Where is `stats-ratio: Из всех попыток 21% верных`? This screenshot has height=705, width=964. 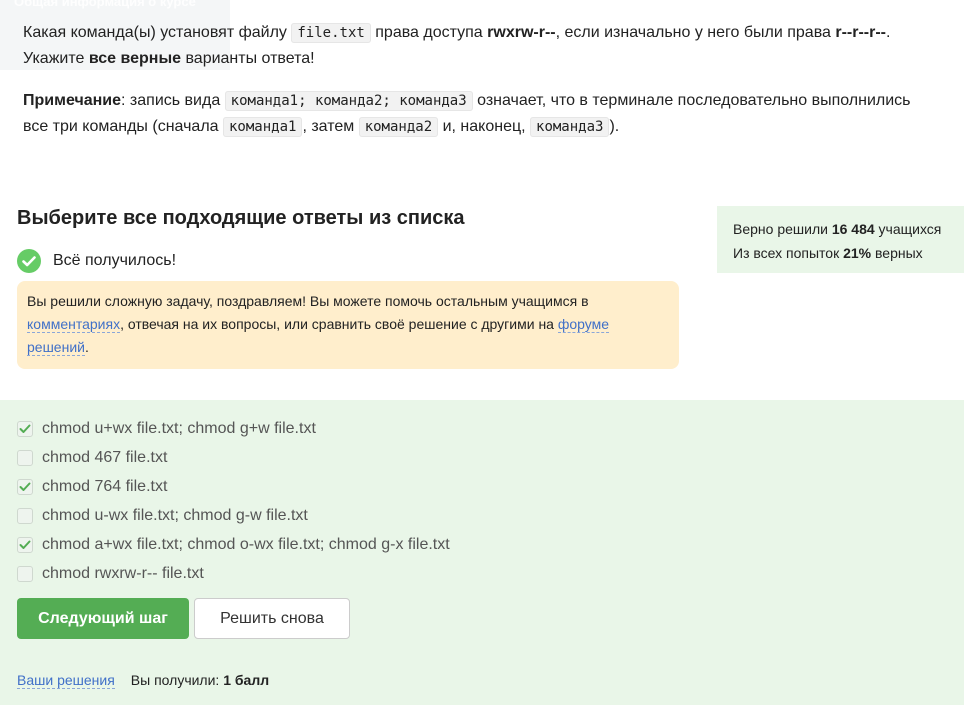 stats-ratio: Из всех попыток 21% верных is located at coordinates (828, 253).